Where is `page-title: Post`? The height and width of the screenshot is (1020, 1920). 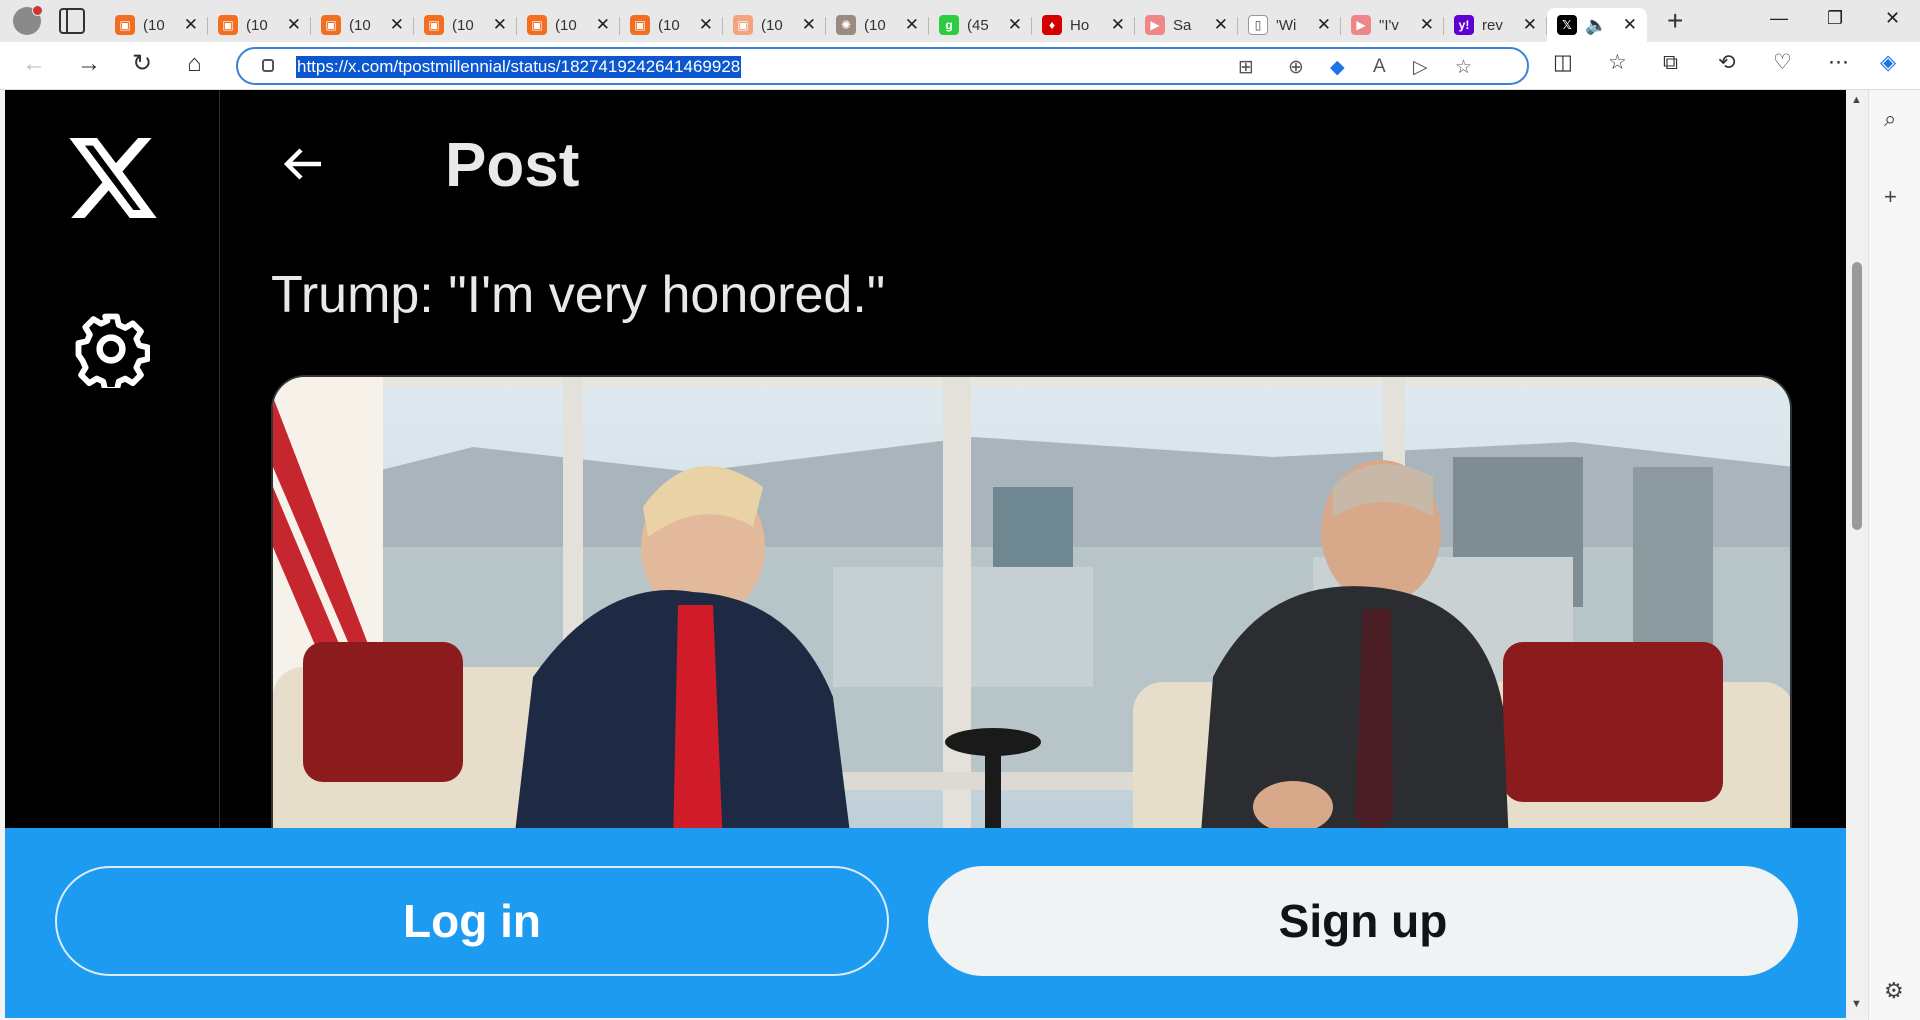
page-title: Post is located at coordinates (512, 165).